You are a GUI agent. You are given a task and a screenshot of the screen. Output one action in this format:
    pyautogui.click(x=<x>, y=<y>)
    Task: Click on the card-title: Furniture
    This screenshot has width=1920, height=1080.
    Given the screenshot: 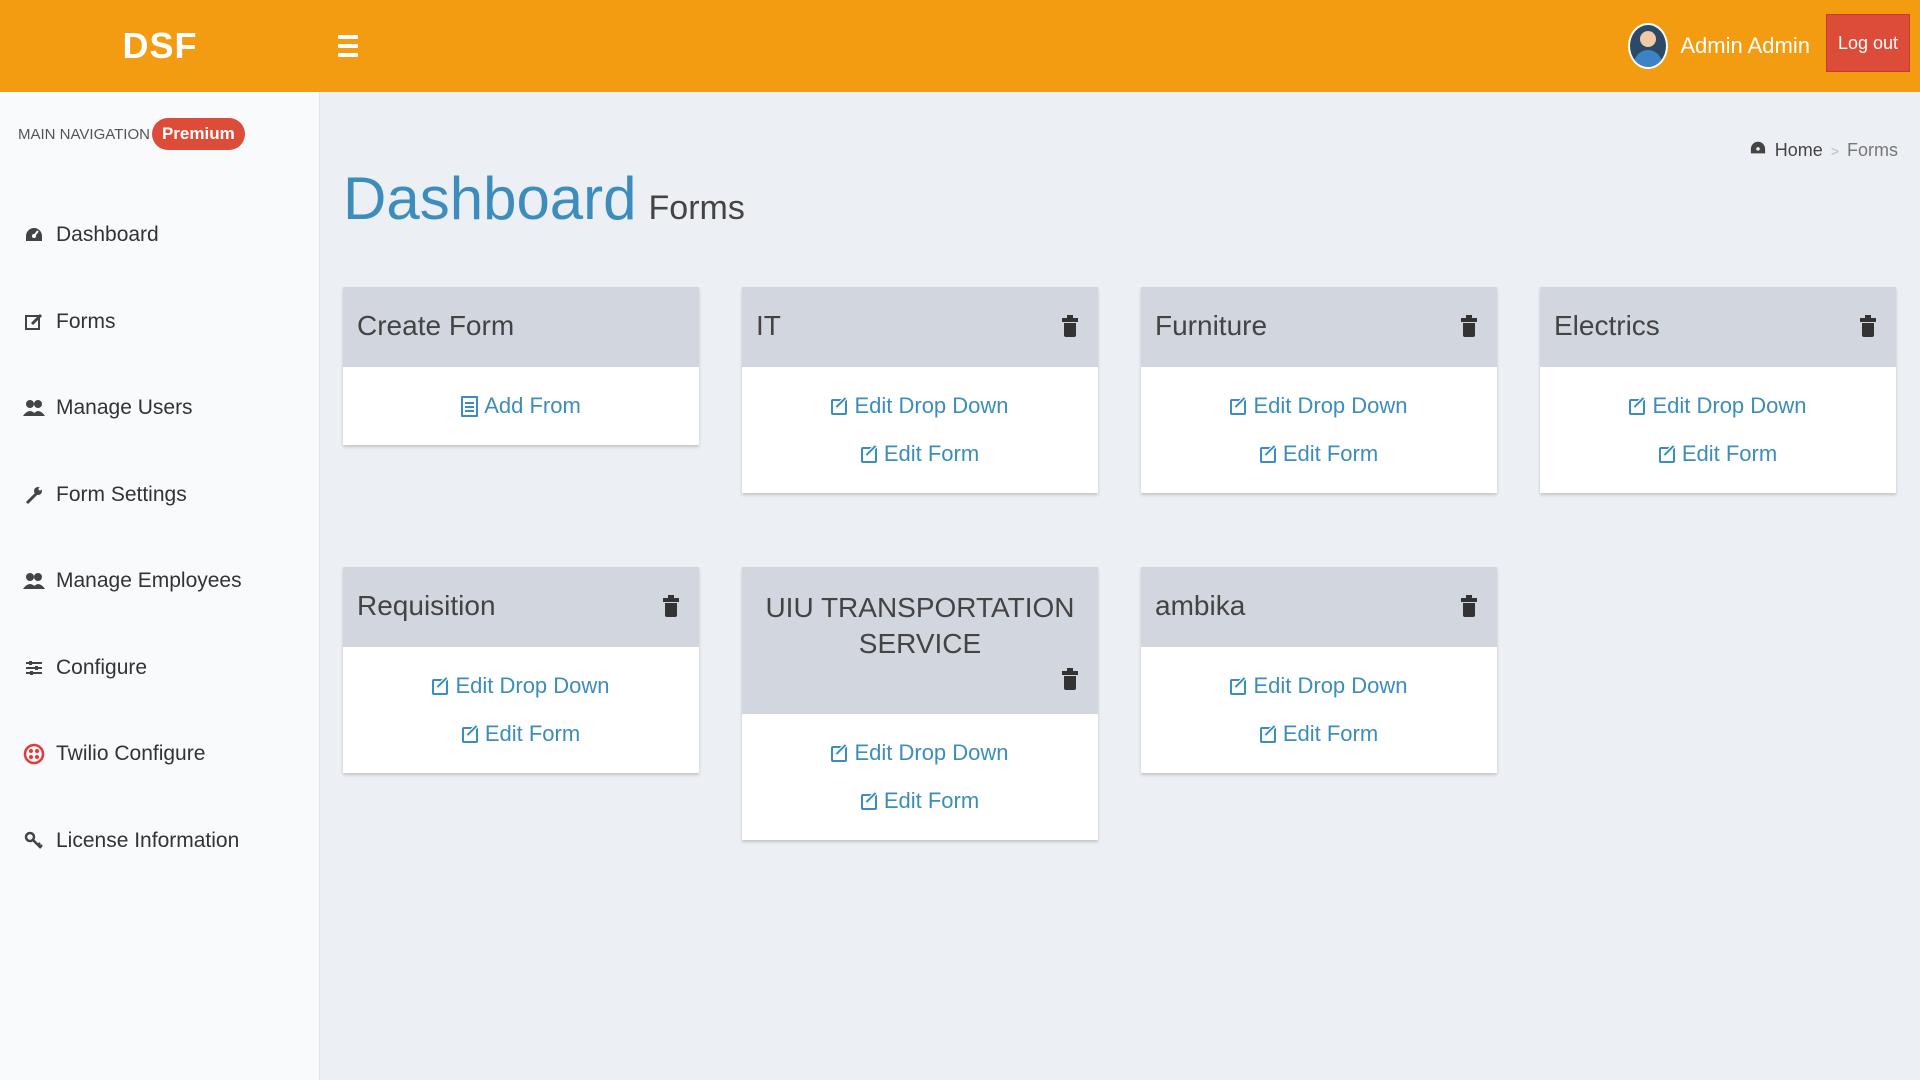 What is the action you would take?
    pyautogui.click(x=1211, y=325)
    